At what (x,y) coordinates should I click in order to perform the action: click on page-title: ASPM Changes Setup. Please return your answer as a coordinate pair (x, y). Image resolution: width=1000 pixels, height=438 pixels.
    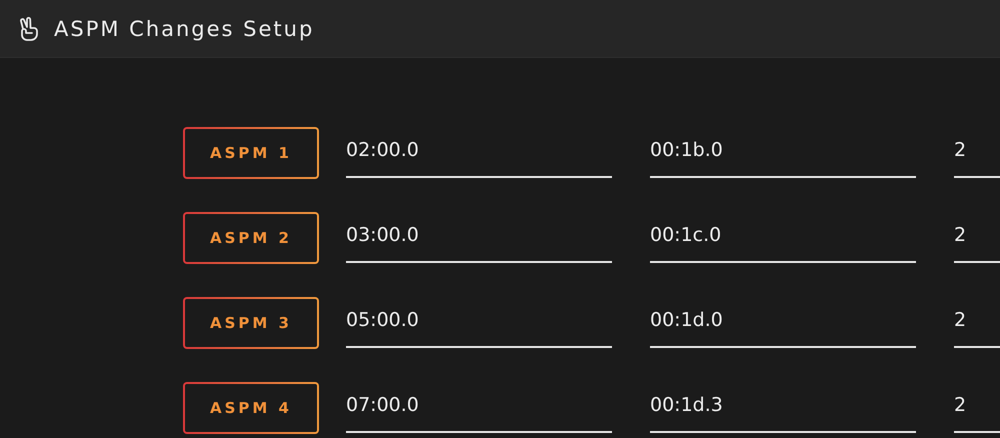
    Looking at the image, I should click on (184, 28).